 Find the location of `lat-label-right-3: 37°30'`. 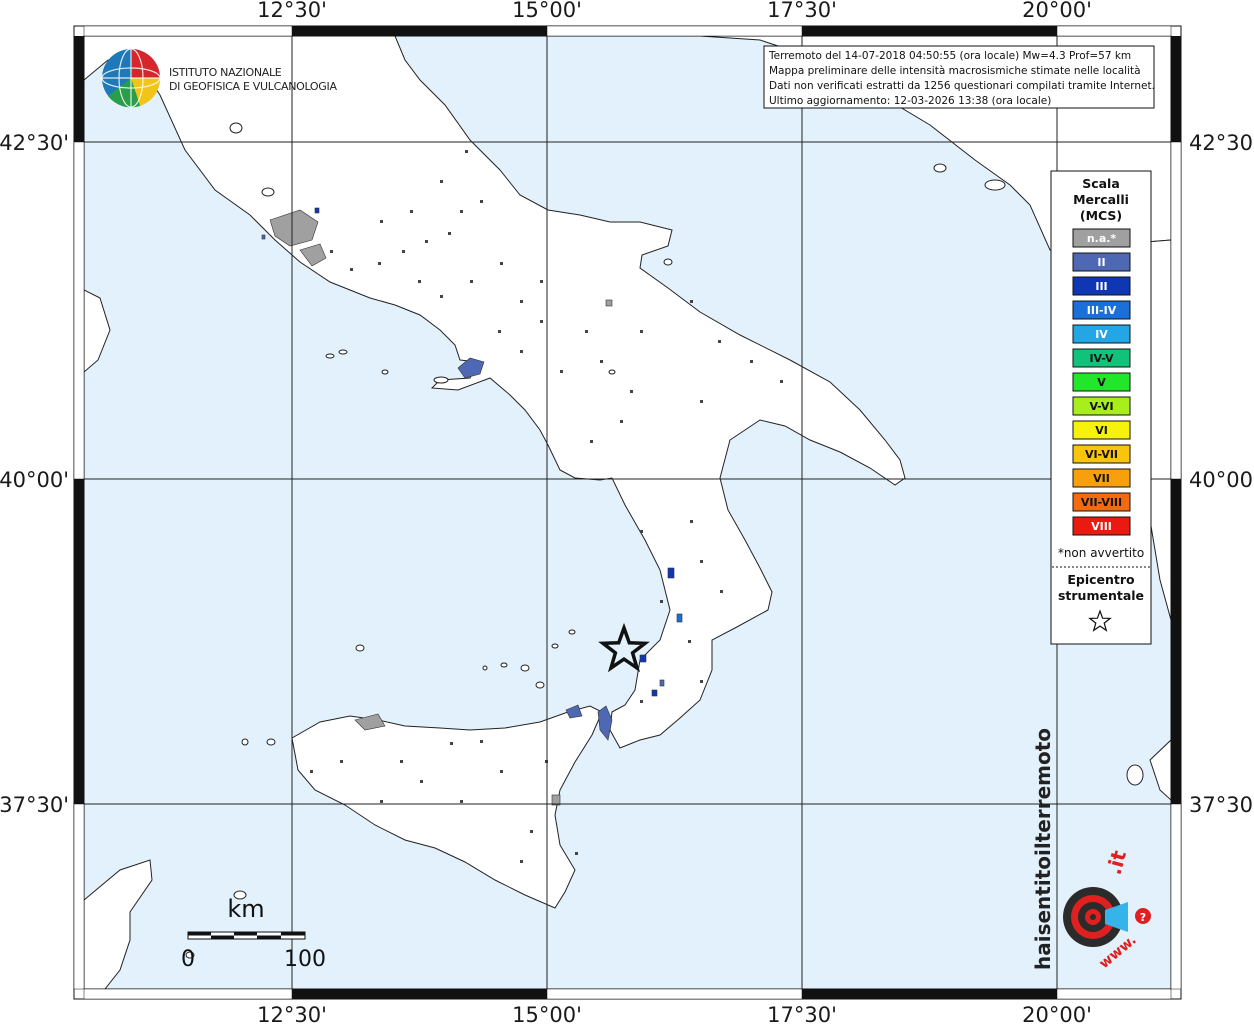

lat-label-right-3: 37°30' is located at coordinates (1221, 805).